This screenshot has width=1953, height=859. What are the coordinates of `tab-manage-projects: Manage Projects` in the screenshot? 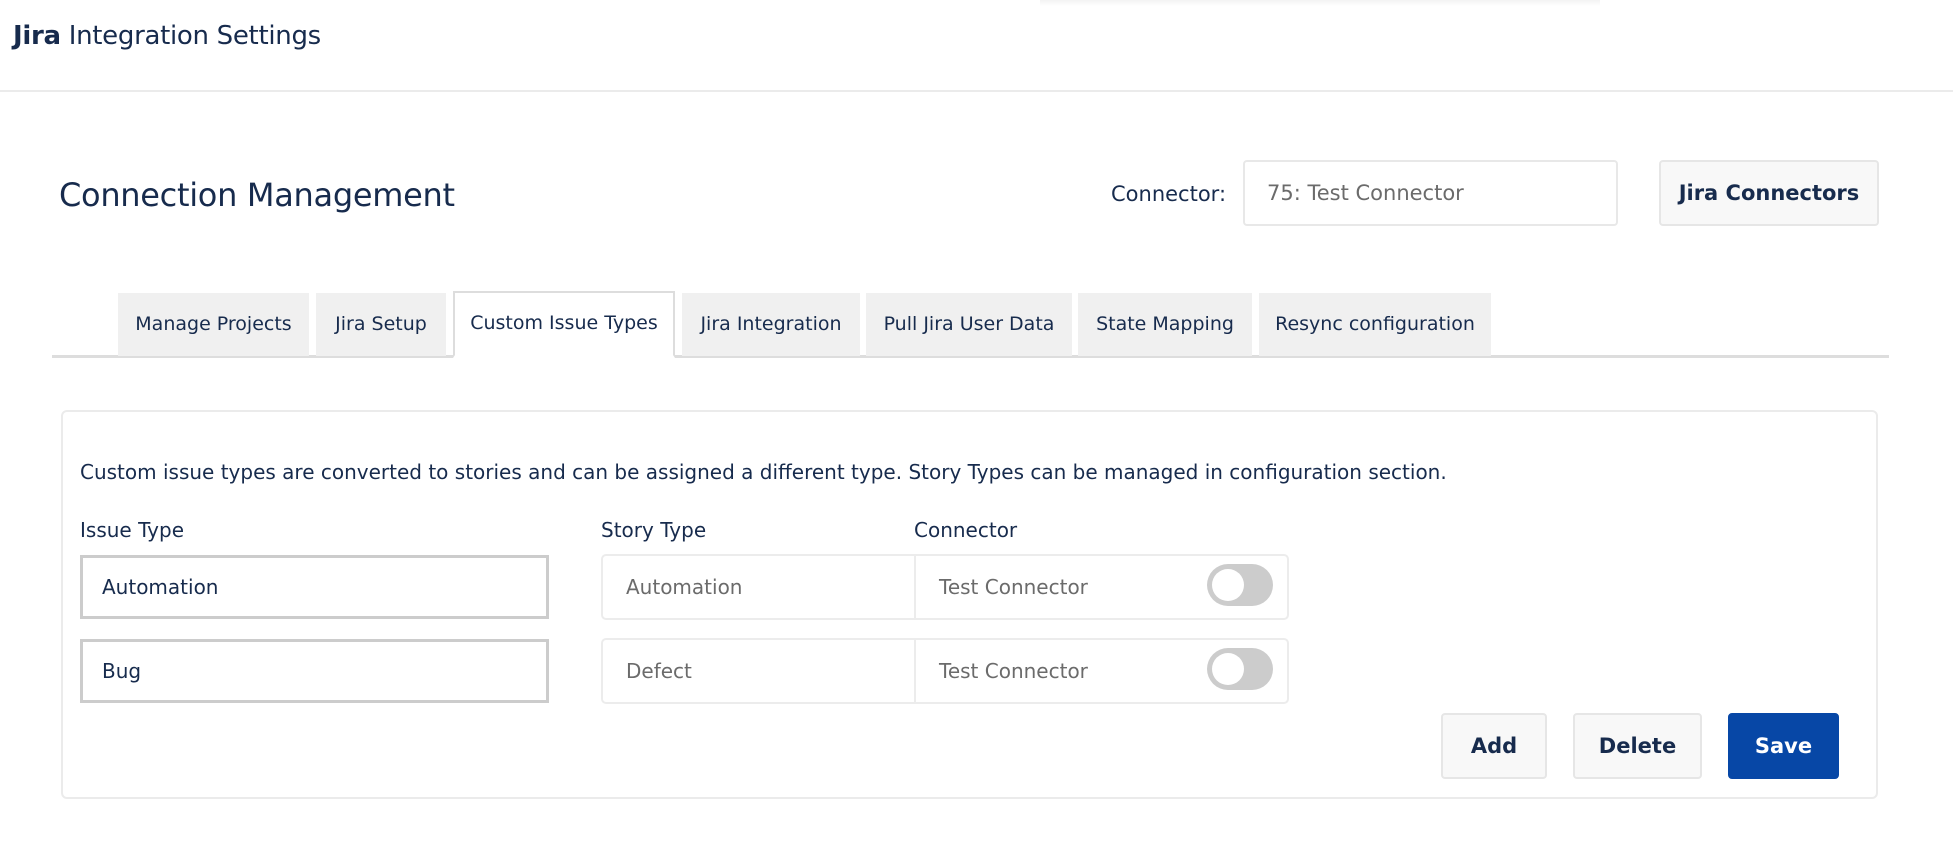 It's located at (213, 324).